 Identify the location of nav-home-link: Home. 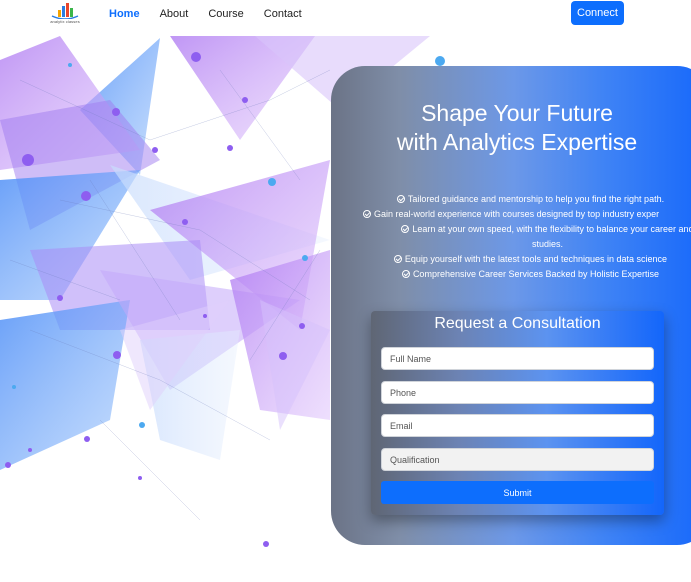
(124, 14).